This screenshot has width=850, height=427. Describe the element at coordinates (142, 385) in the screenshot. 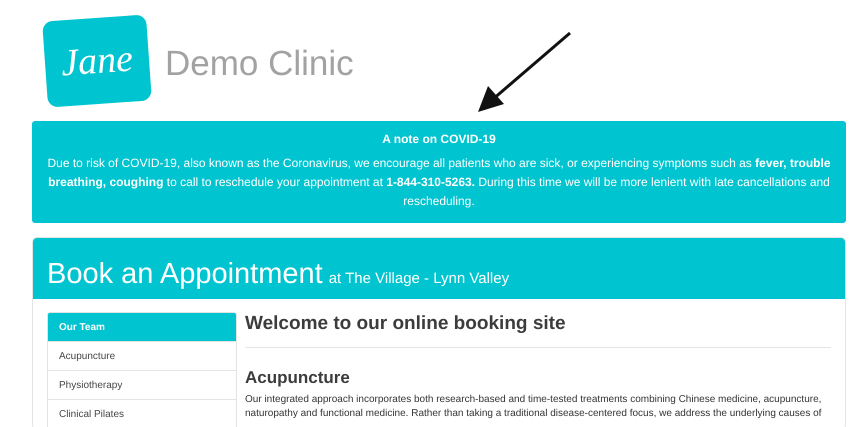

I see `sidebar-item: Physiotherapy` at that location.